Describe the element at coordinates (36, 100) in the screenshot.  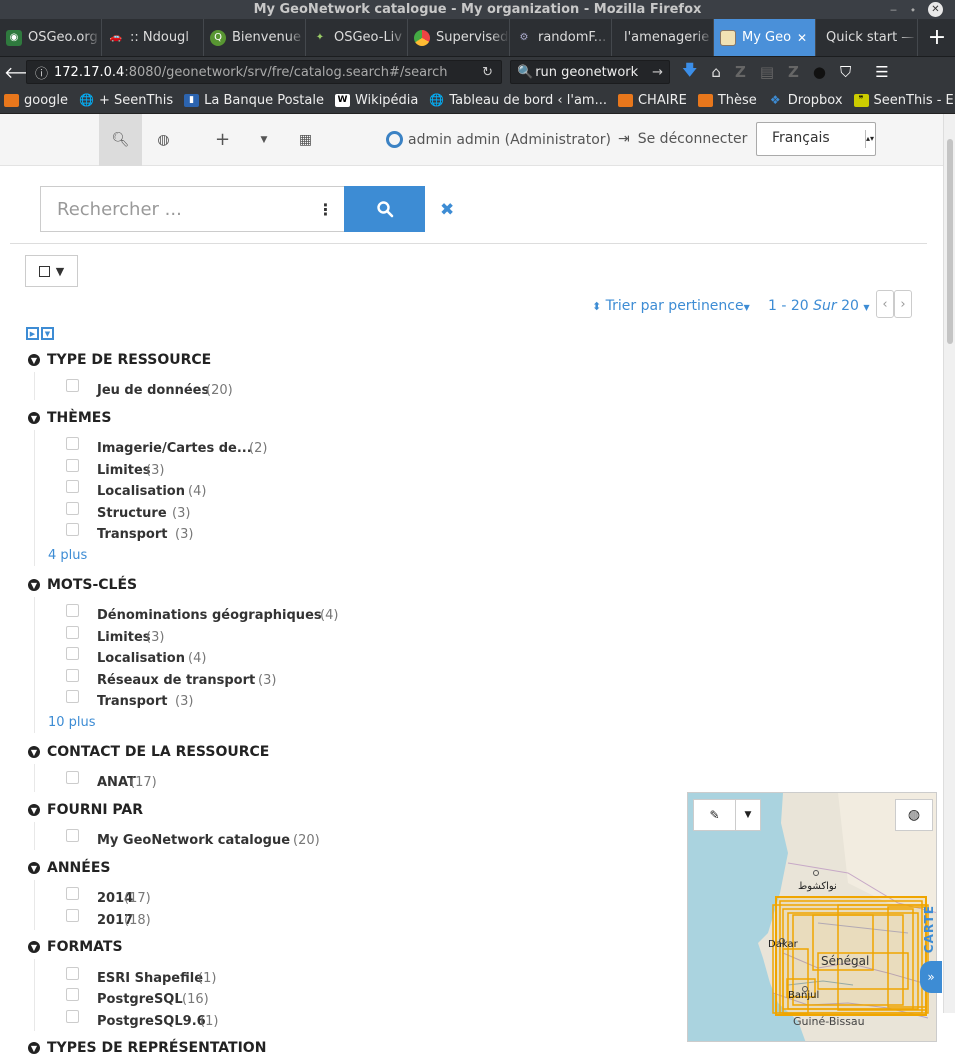
I see `bookmark-google: google` at that location.